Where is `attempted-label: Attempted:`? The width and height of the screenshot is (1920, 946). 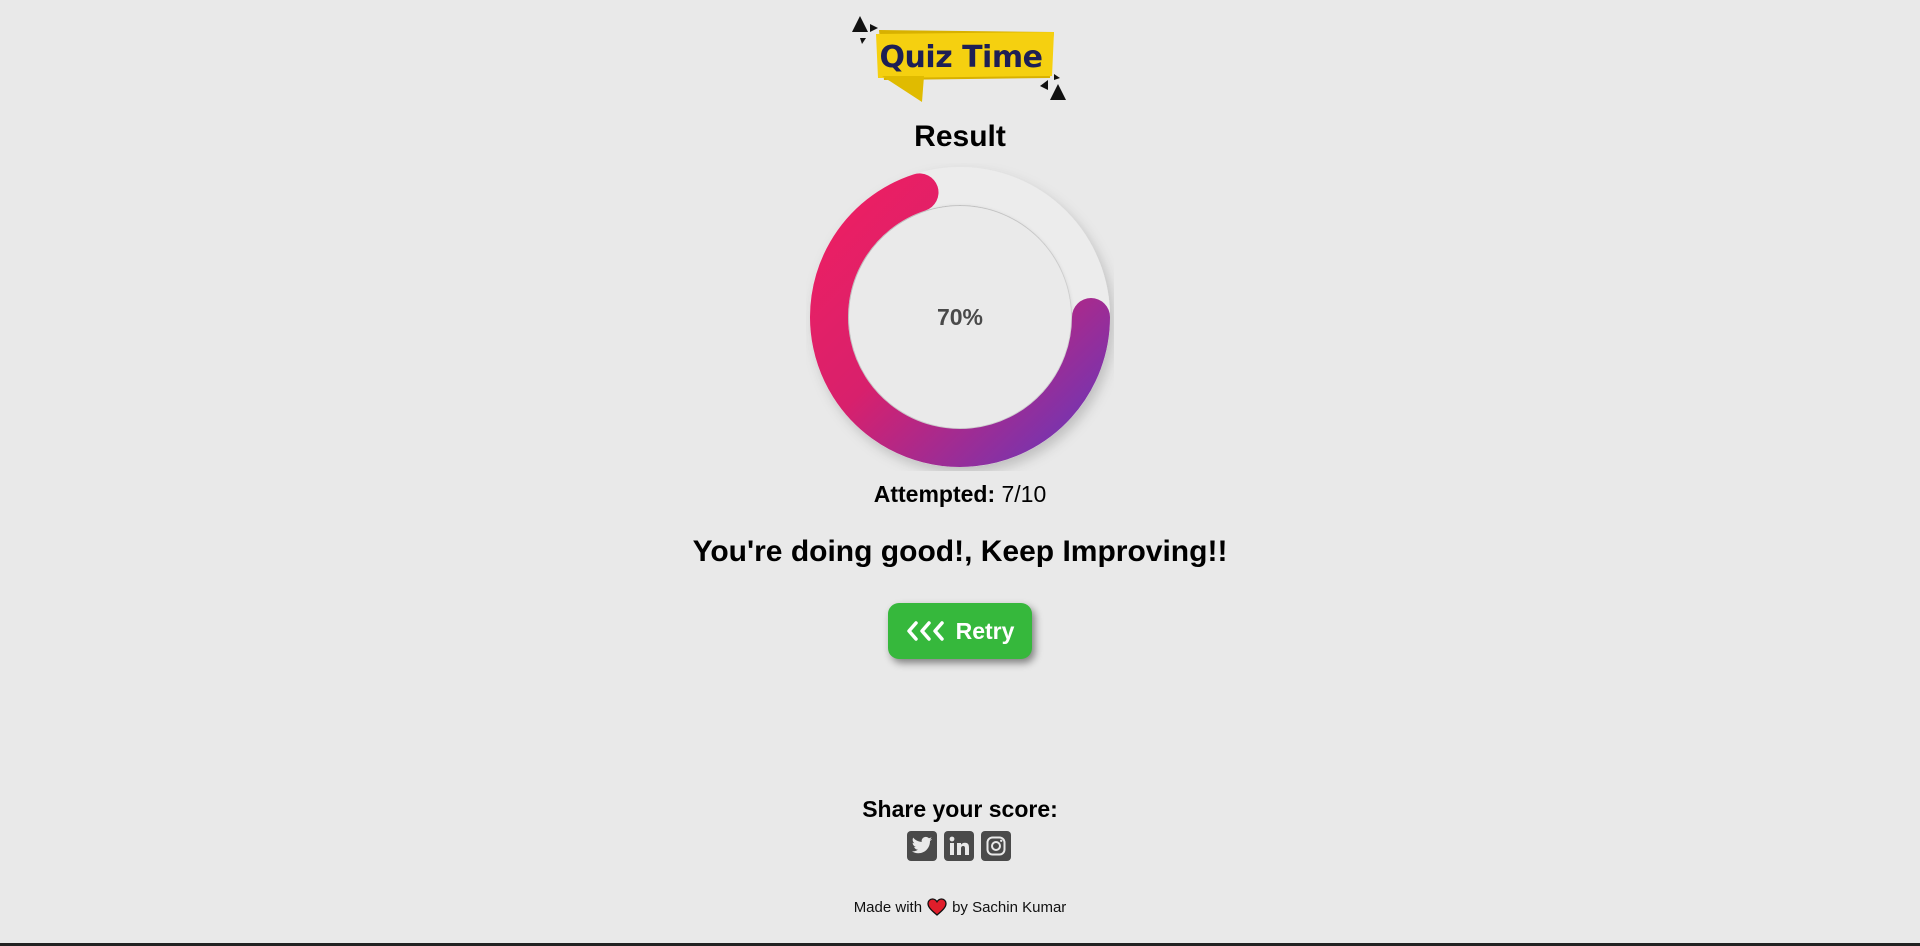 attempted-label: Attempted: is located at coordinates (934, 494).